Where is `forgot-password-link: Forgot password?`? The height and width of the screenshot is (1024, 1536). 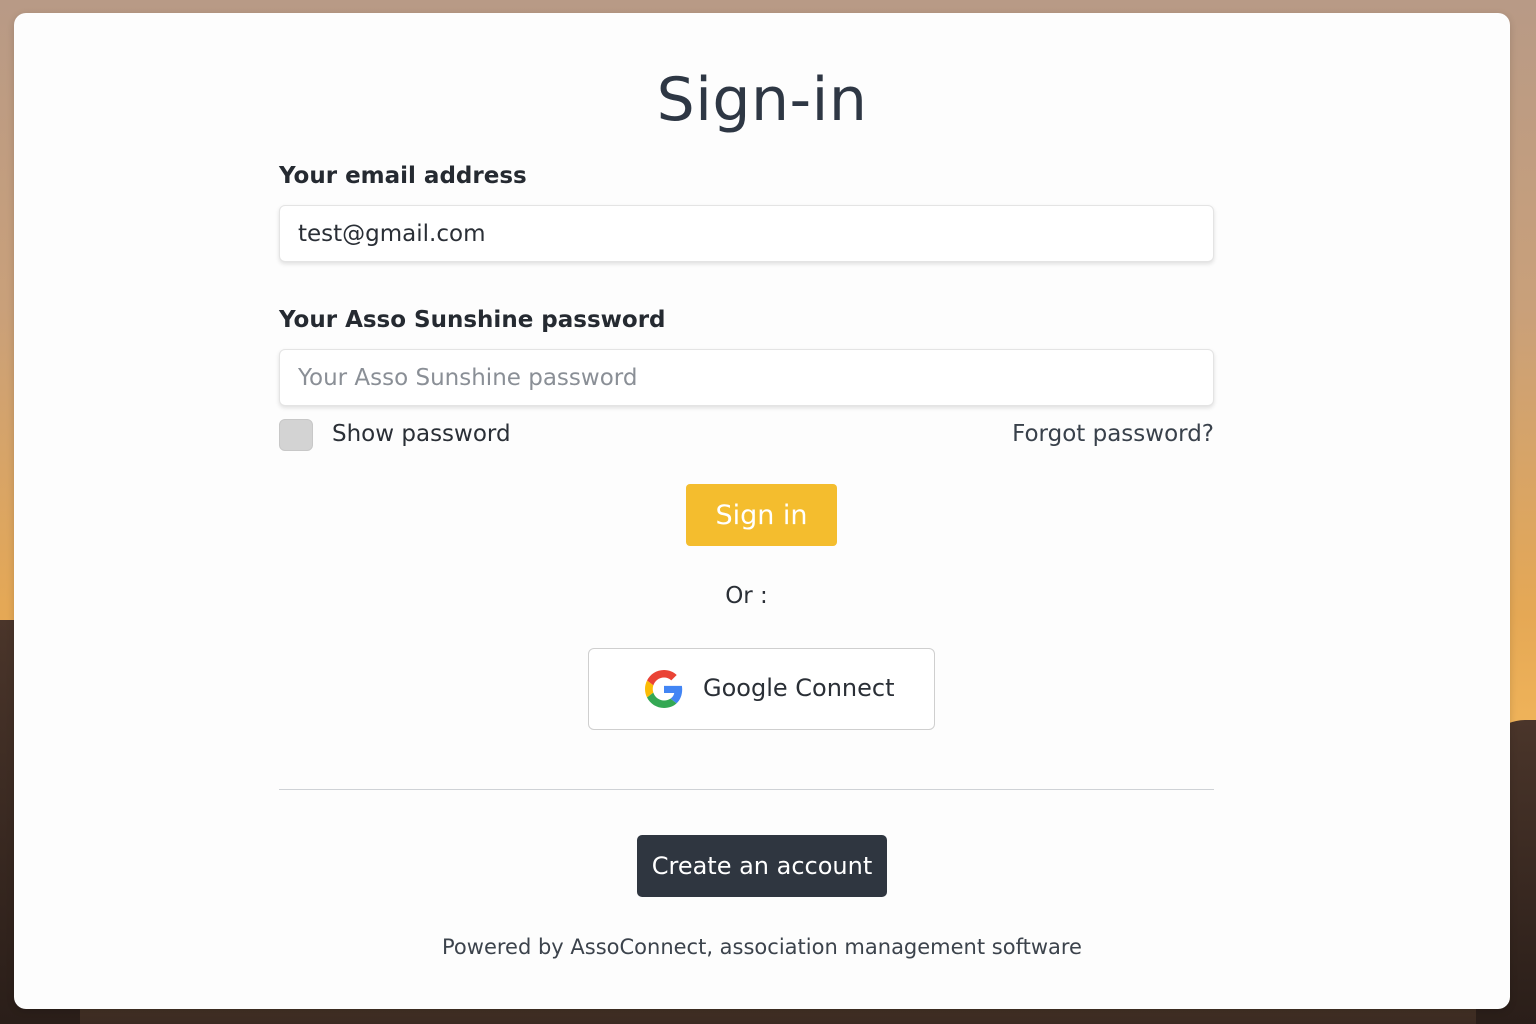 forgot-password-link: Forgot password? is located at coordinates (1113, 434).